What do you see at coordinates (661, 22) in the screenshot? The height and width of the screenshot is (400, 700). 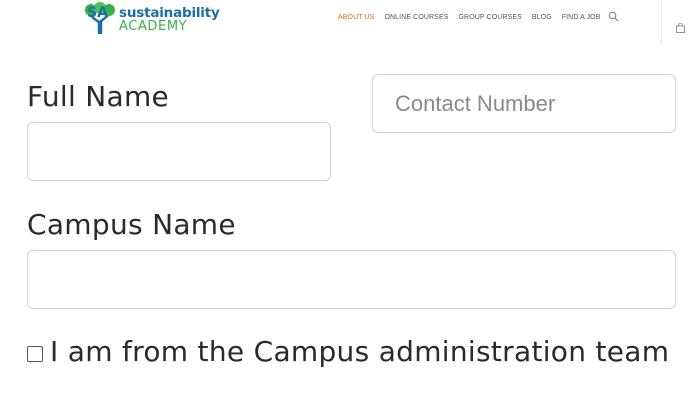 I see `header-divider` at bounding box center [661, 22].